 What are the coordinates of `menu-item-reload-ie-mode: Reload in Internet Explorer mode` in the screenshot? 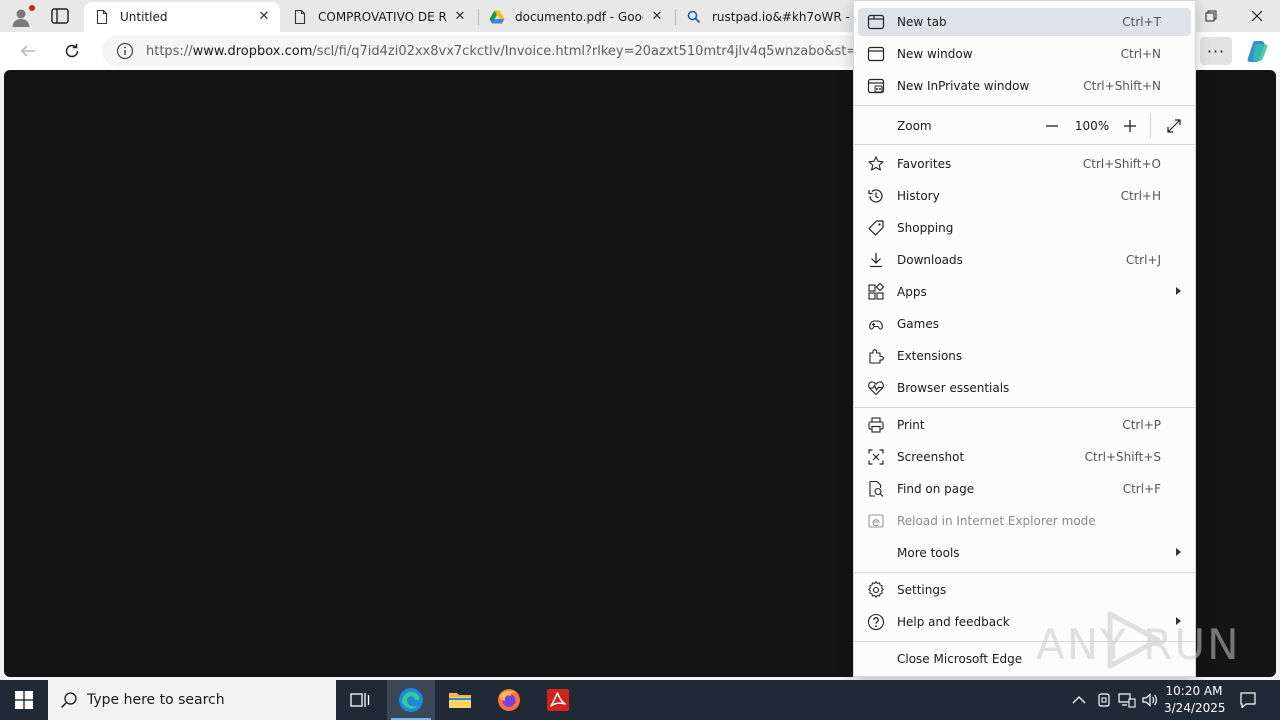 It's located at (1024, 521).